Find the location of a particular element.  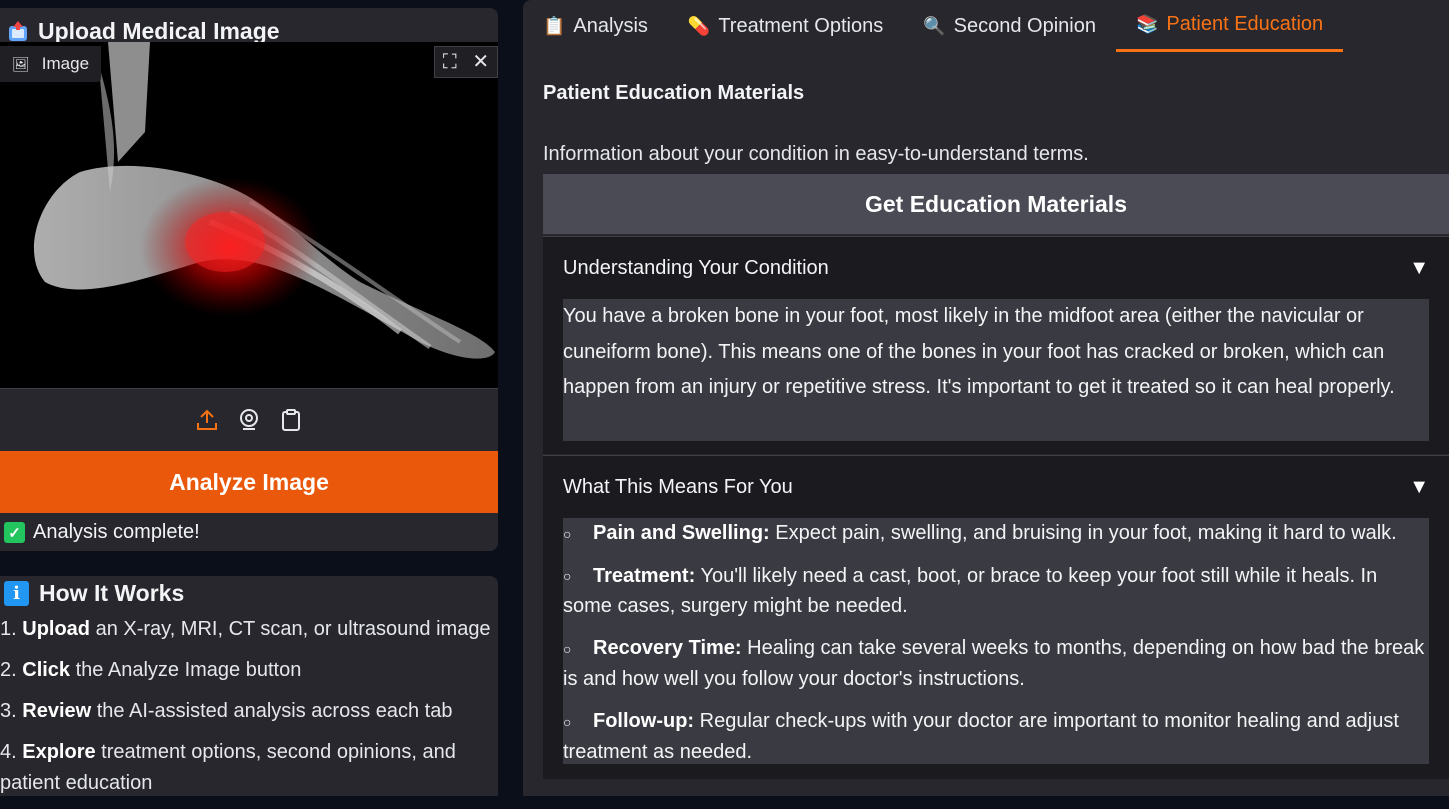

tab-label: Analysis is located at coordinates (610, 25).